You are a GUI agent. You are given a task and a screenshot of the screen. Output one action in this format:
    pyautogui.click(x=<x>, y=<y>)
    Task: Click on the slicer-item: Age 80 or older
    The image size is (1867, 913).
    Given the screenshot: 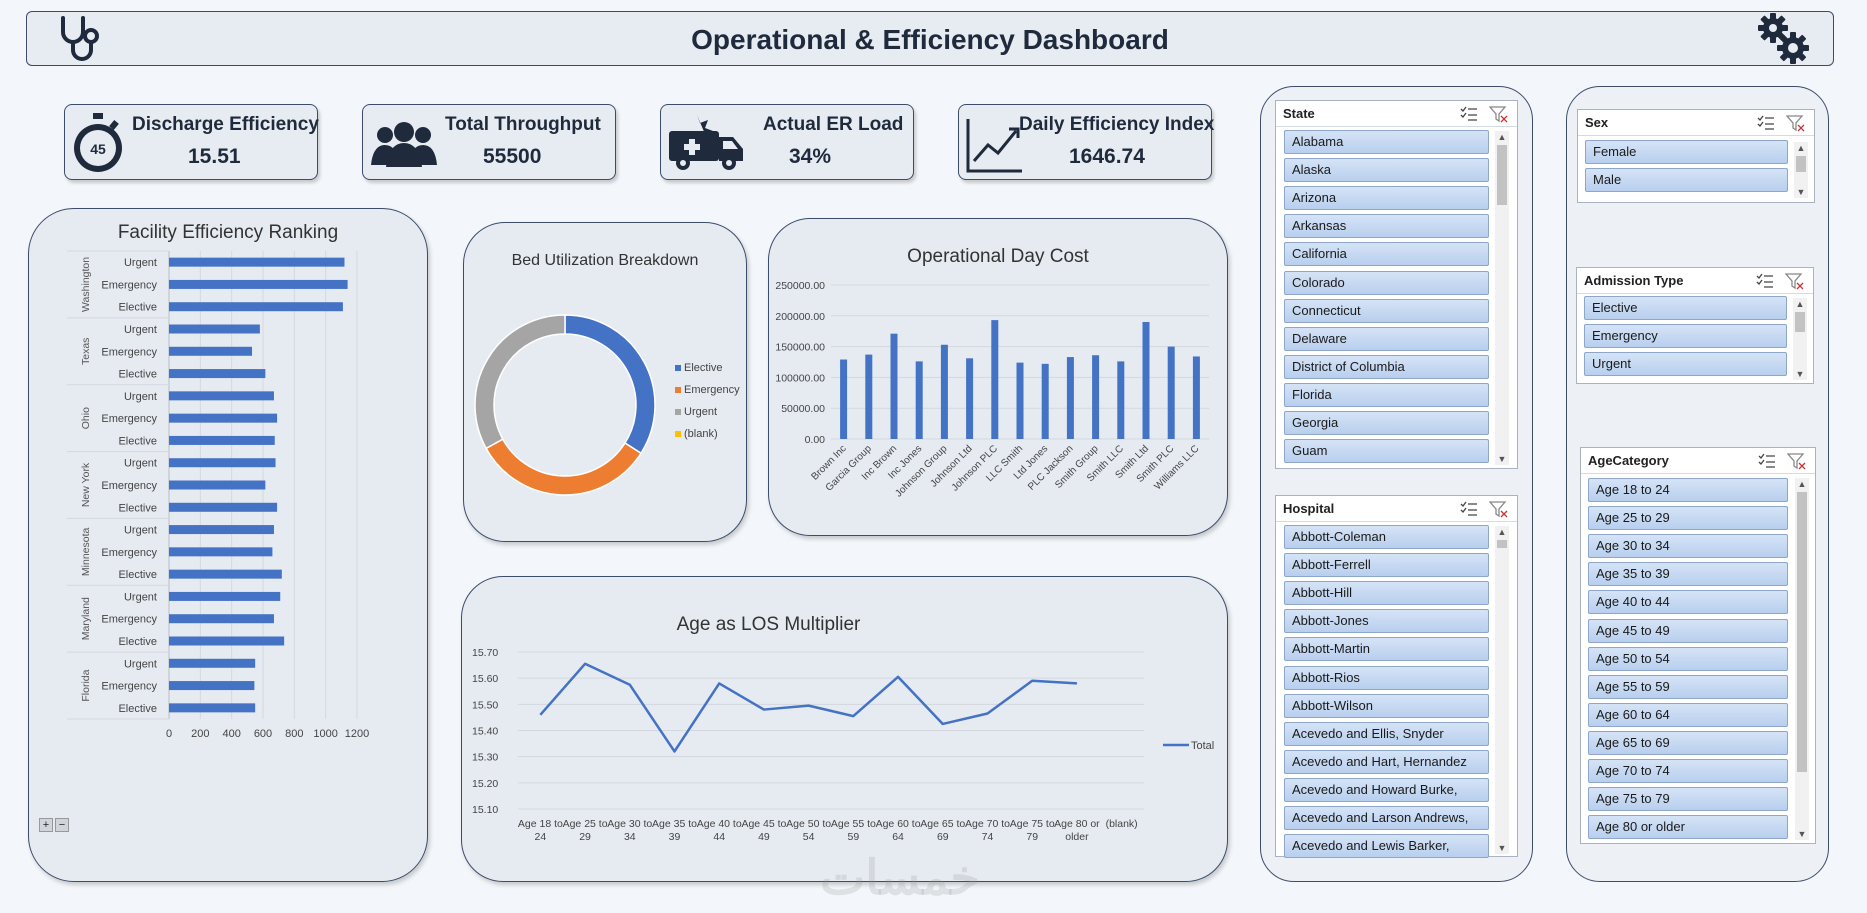 What is the action you would take?
    pyautogui.click(x=1688, y=827)
    